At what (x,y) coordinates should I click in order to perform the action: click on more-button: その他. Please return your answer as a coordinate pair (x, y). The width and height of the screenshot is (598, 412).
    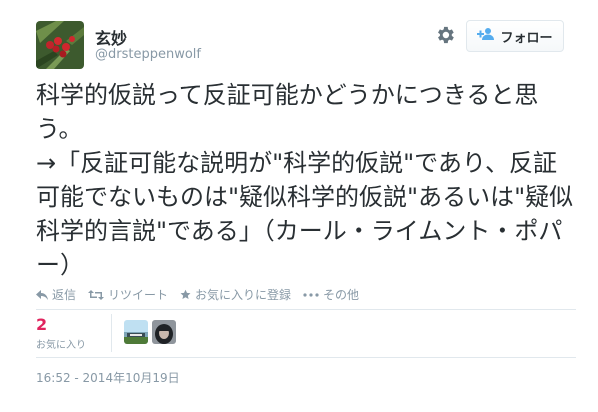
    Looking at the image, I should click on (331, 294).